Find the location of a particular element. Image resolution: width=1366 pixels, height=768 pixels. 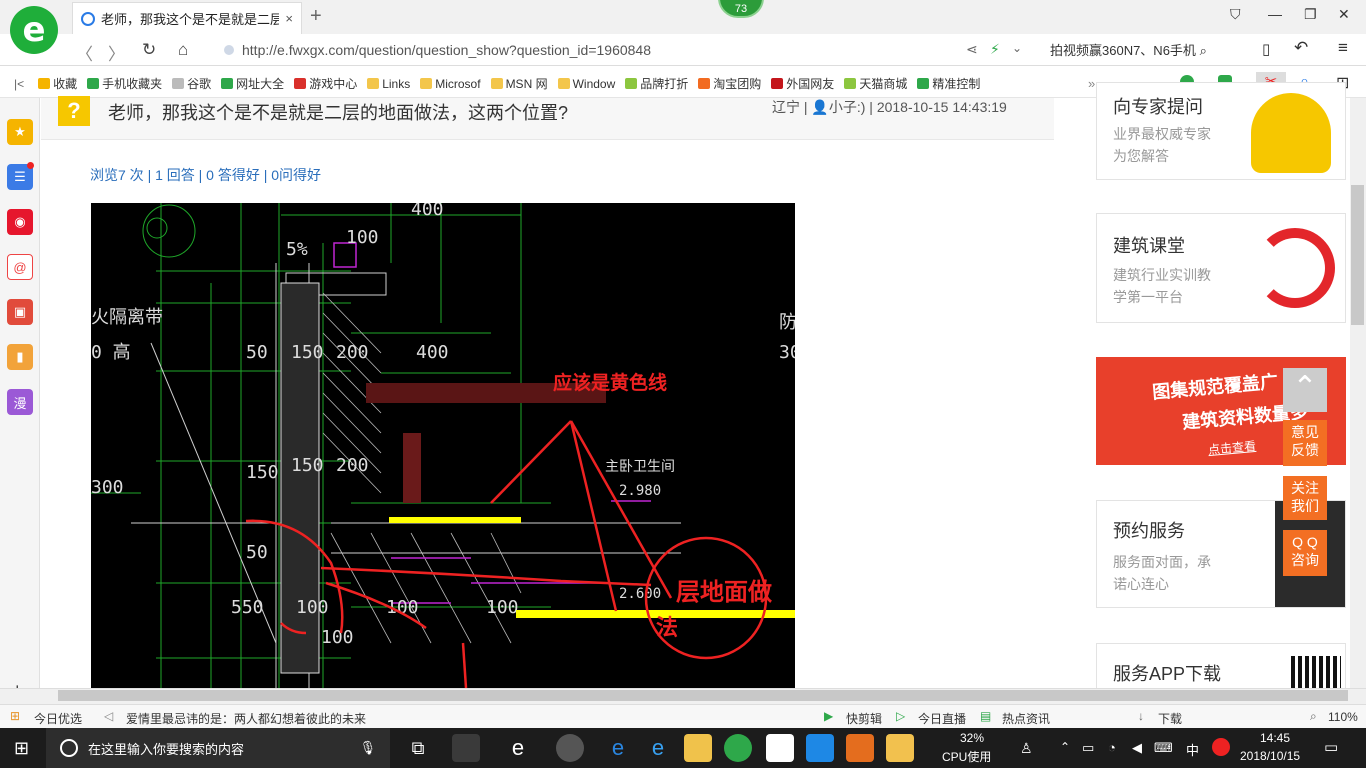

volume-icon: ◀ is located at coordinates (1137, 748).